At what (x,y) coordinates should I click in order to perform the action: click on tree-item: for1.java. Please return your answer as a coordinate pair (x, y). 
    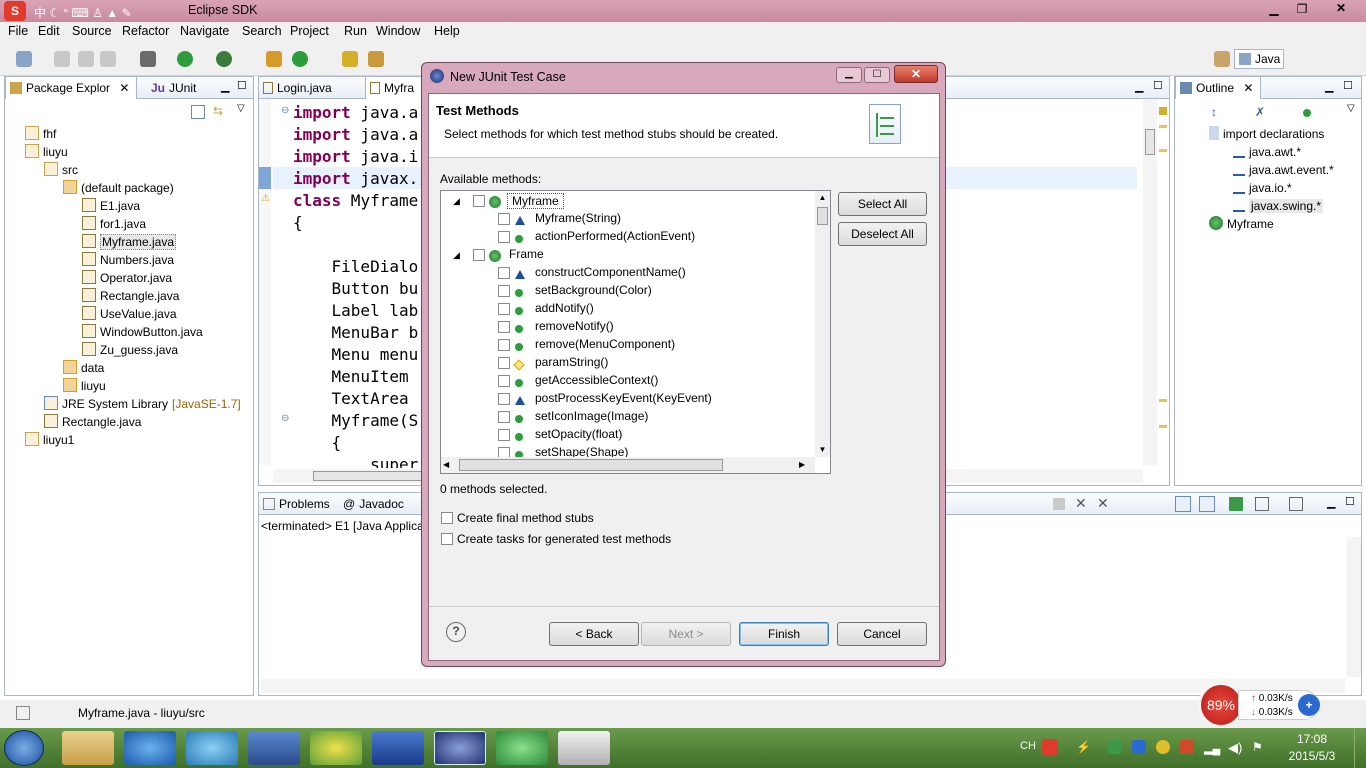
    Looking at the image, I should click on (114, 224).